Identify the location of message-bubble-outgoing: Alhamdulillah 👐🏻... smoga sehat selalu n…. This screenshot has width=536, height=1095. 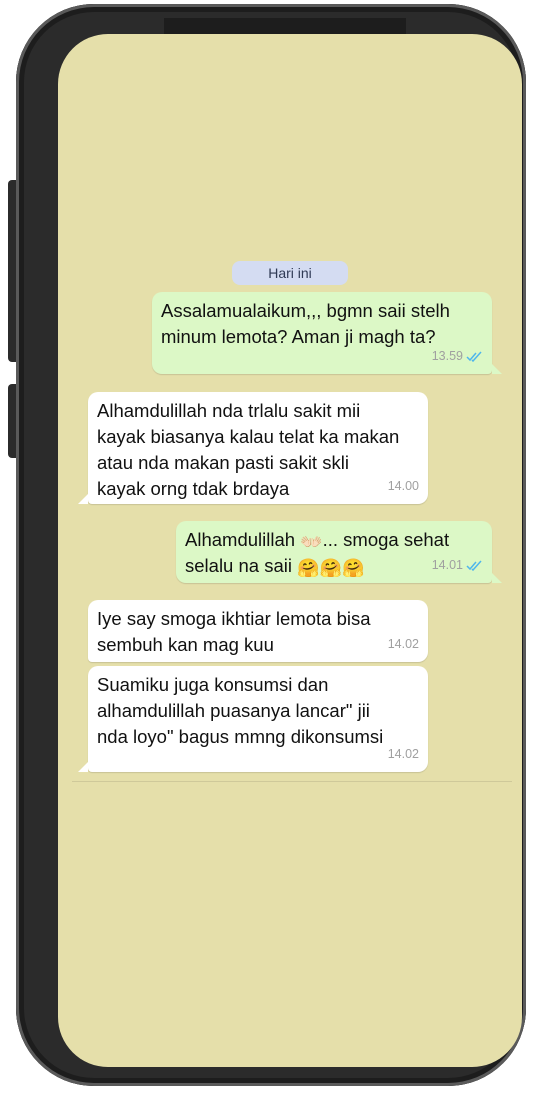
(334, 552).